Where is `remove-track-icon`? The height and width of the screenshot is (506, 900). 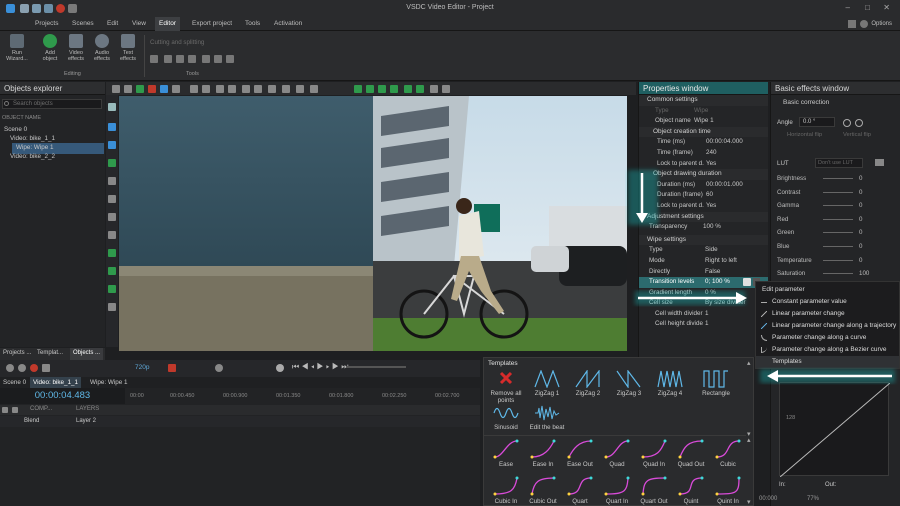
remove-track-icon is located at coordinates (22, 368).